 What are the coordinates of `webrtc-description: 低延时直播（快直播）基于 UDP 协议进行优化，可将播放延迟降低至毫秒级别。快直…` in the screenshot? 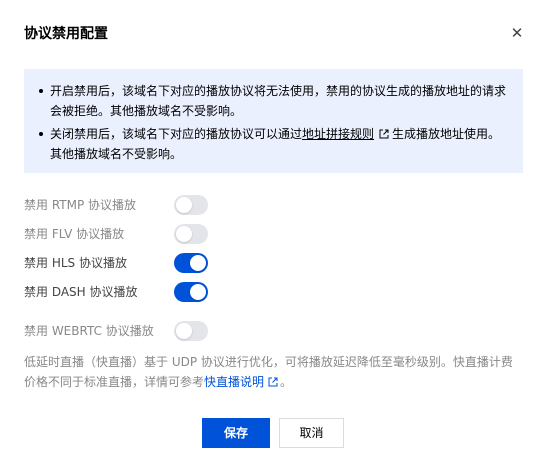 It's located at (274, 372).